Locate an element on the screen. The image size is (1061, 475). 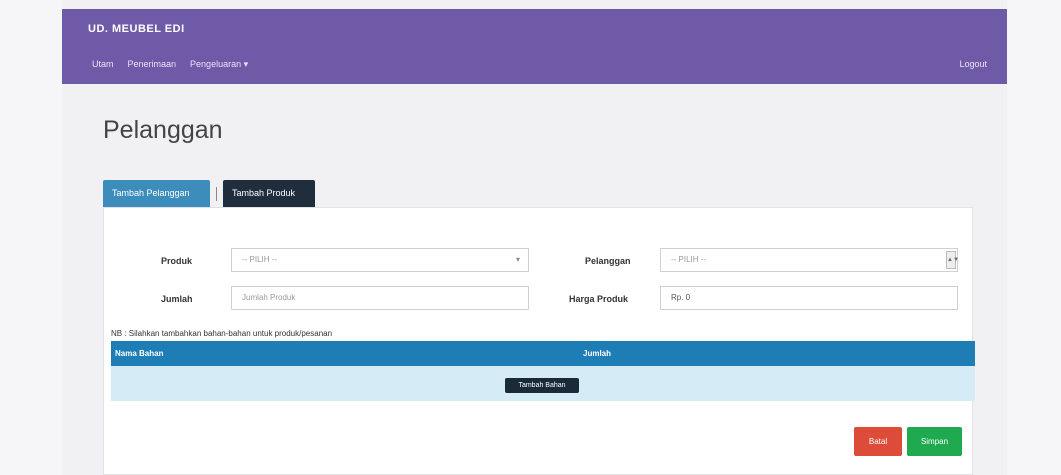
bahan-table-row: Tambah Bahan is located at coordinates (543, 383).